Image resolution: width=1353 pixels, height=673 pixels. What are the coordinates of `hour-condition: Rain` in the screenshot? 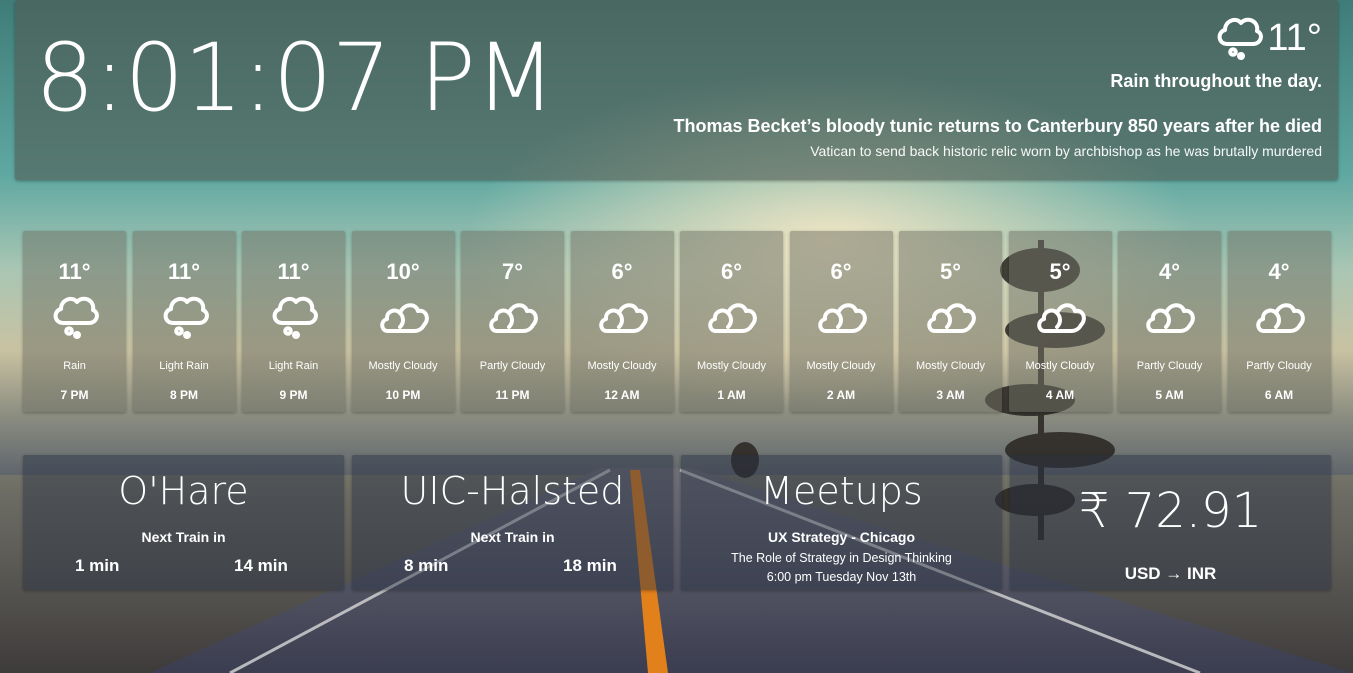 It's located at (74, 366).